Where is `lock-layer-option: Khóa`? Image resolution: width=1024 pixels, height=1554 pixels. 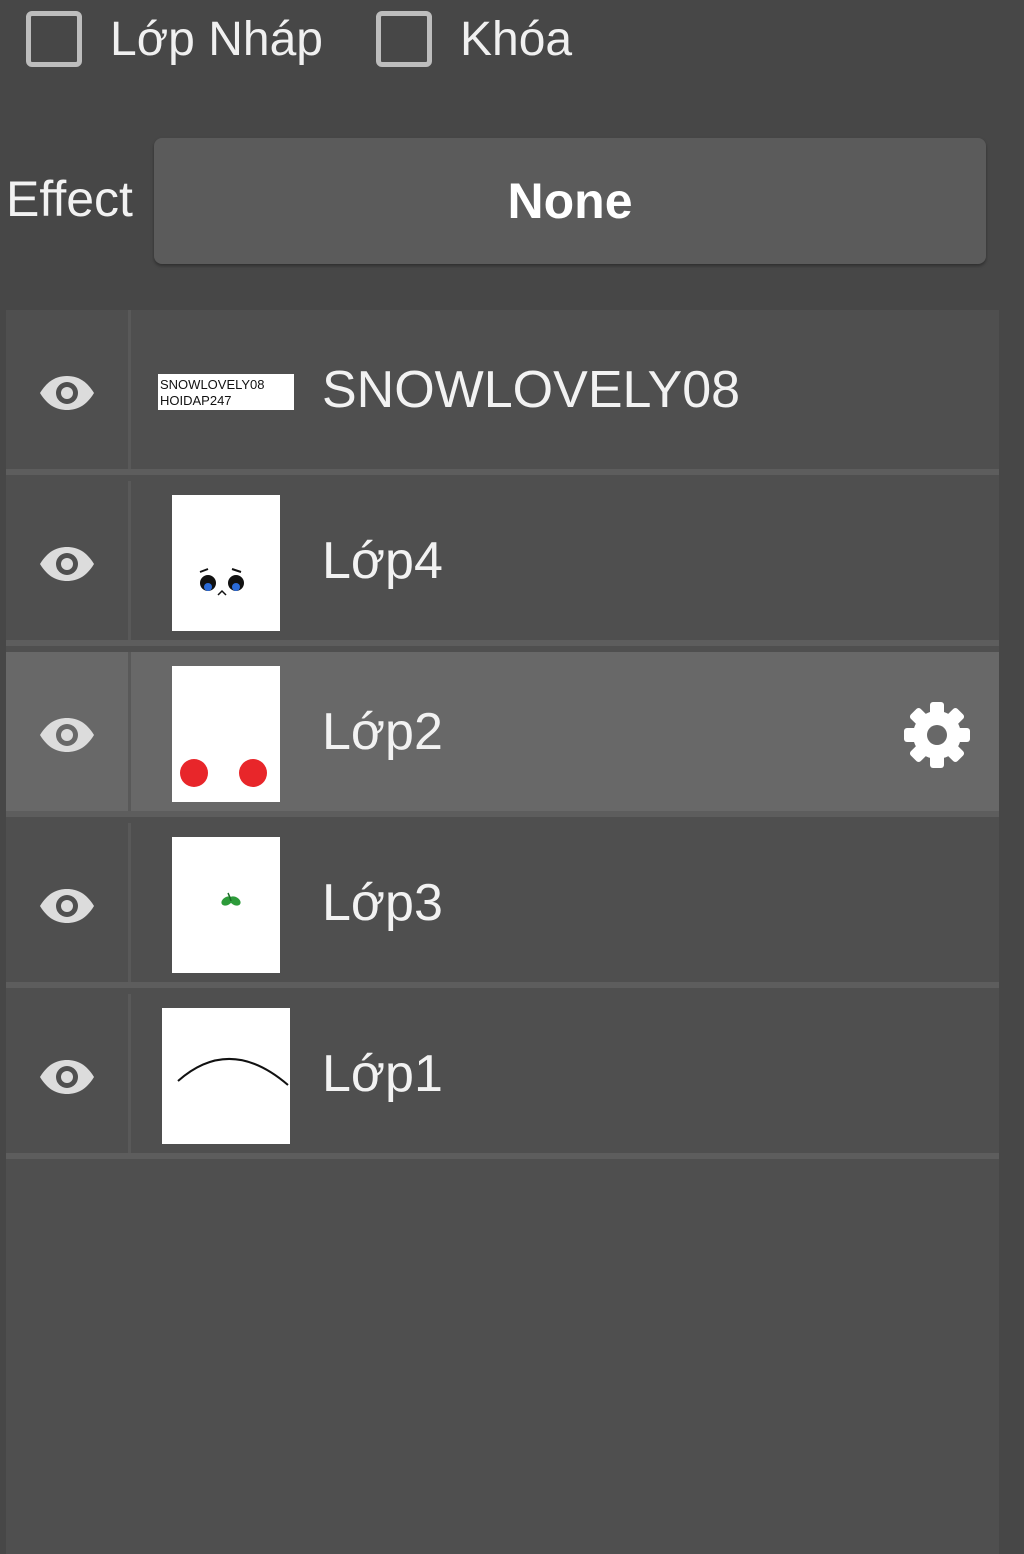 lock-layer-option: Khóa is located at coordinates (474, 39).